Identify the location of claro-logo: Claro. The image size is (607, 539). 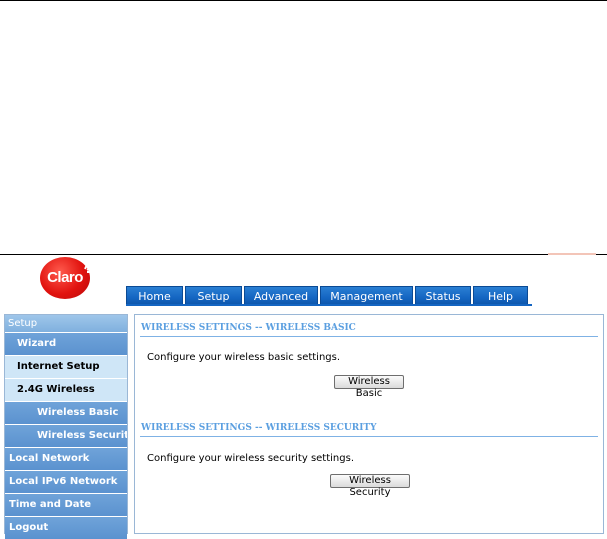
(69, 278).